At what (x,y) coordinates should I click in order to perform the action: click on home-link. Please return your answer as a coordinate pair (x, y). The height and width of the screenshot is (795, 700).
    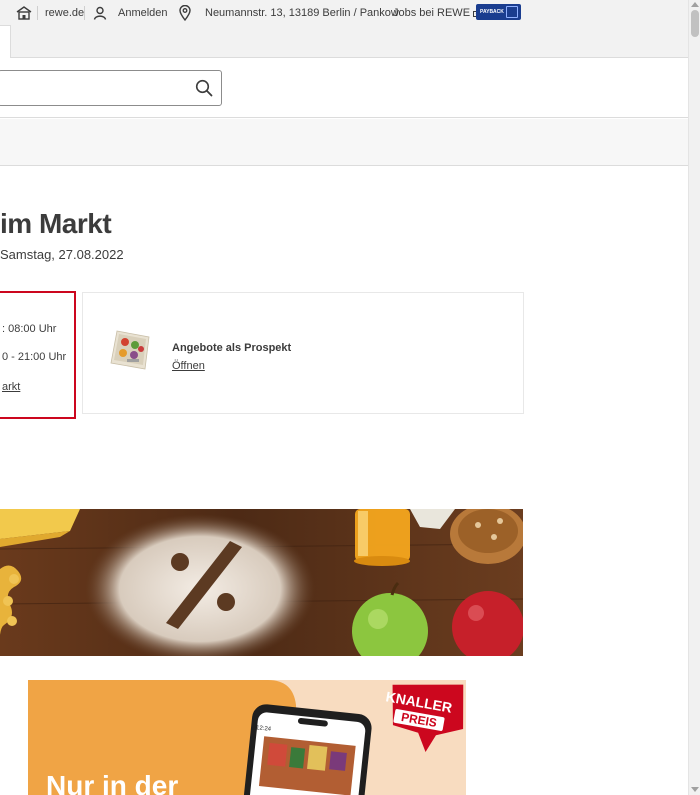
    Looking at the image, I should click on (24, 13).